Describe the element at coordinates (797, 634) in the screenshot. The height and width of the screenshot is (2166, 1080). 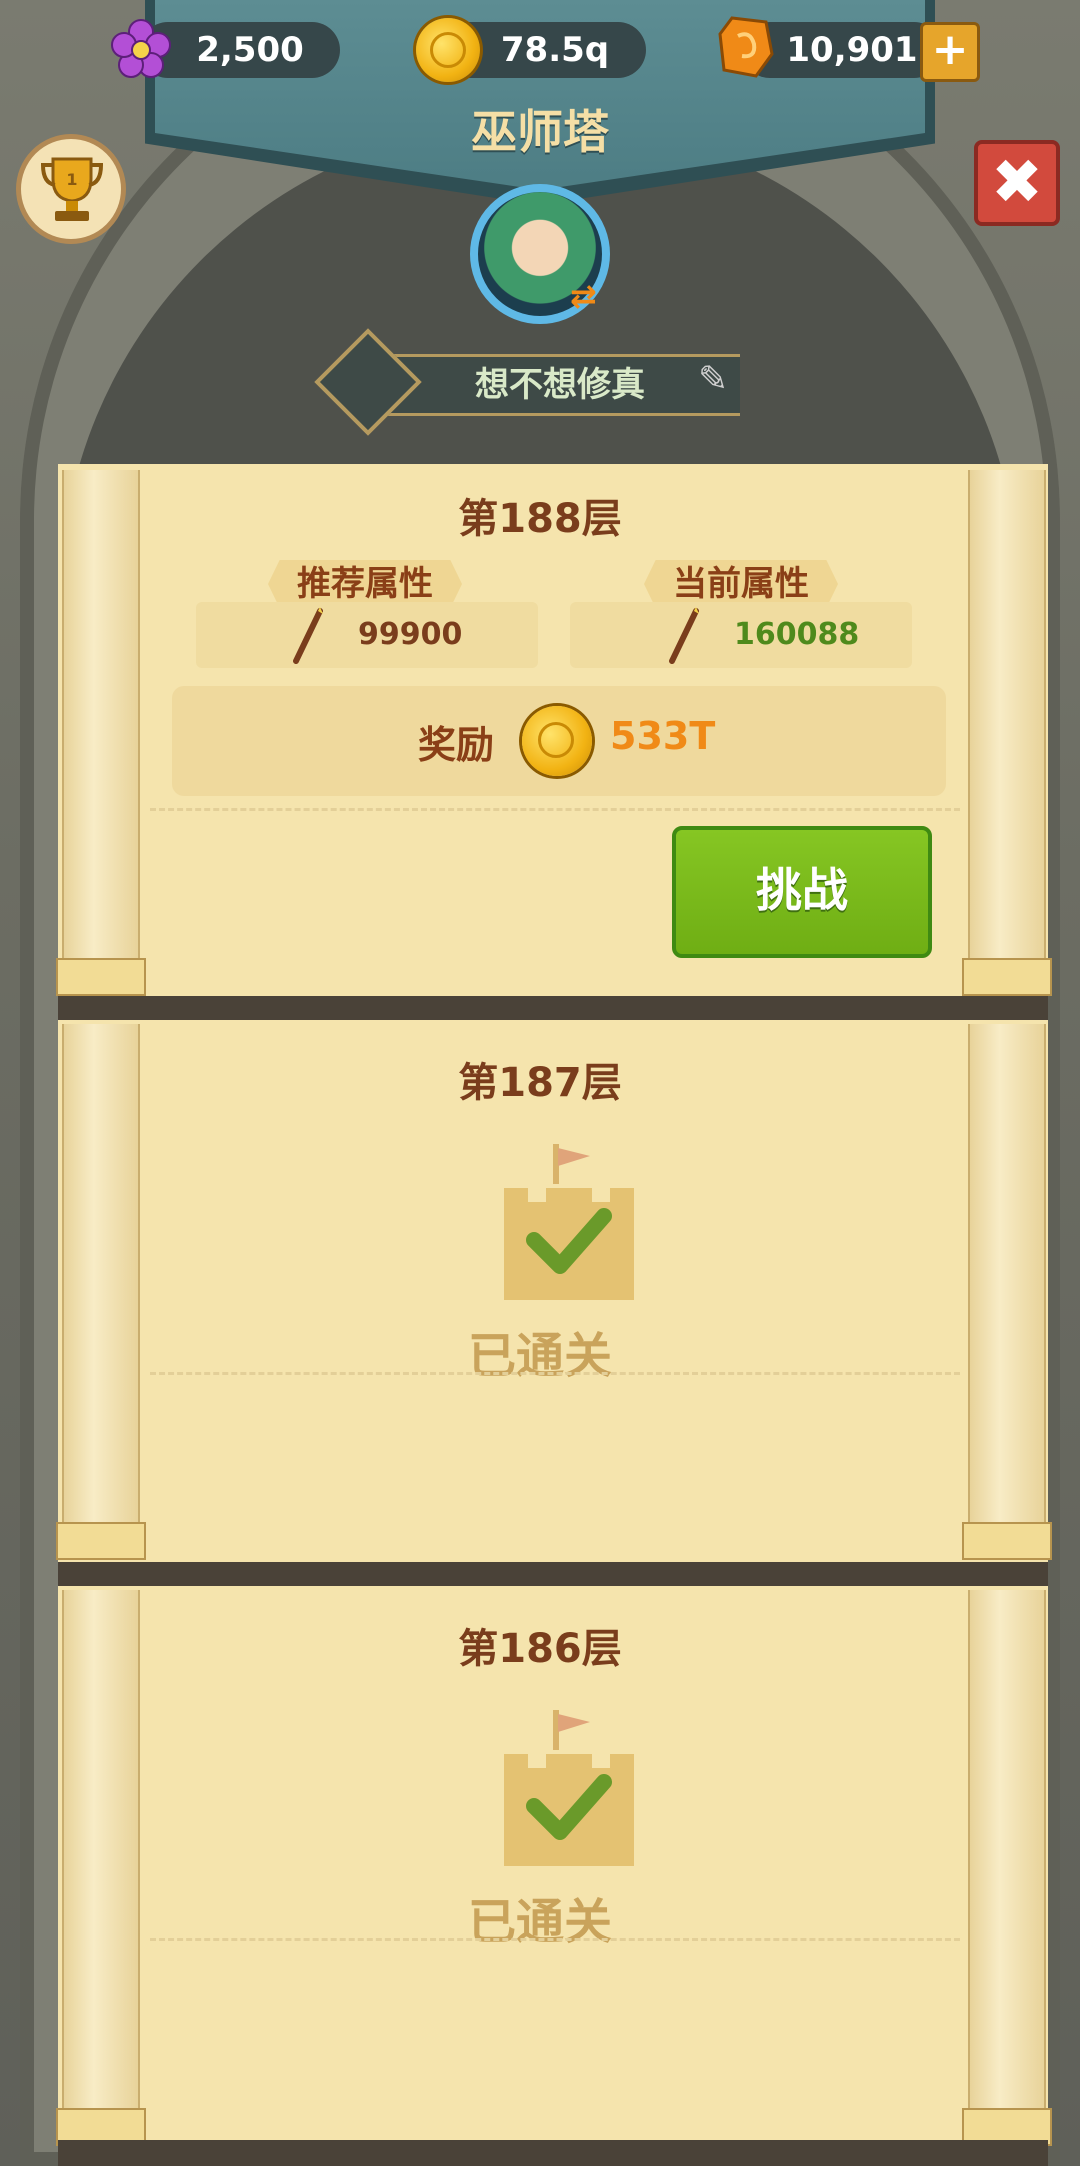
I see `current-value: 160088` at that location.